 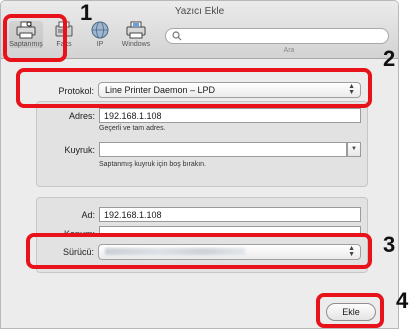 What do you see at coordinates (79, 150) in the screenshot?
I see `queue-label: Kuyruk:` at bounding box center [79, 150].